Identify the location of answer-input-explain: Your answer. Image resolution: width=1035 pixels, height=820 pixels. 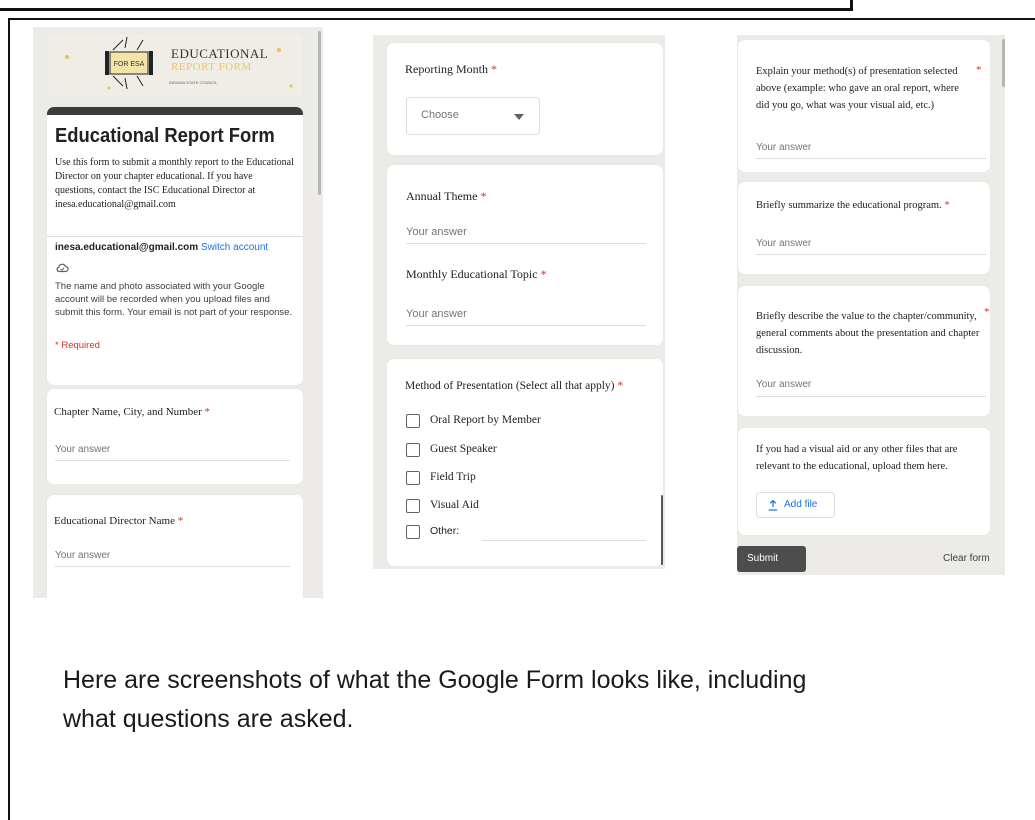
(783, 147).